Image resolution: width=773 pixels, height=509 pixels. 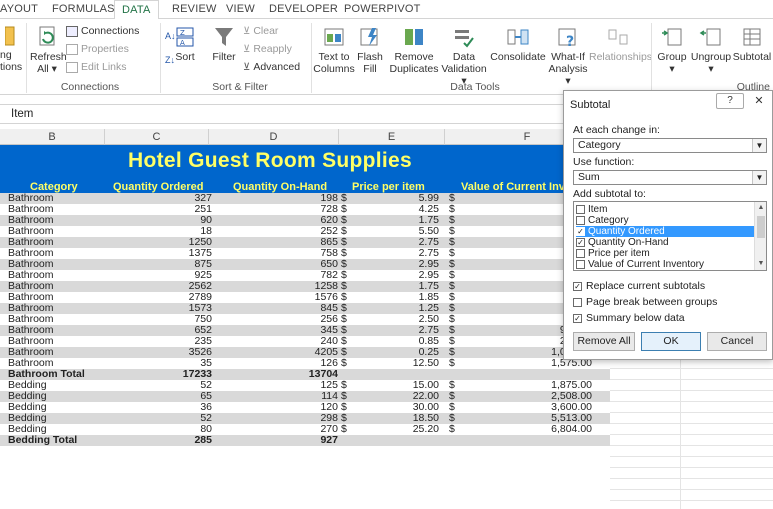 I want to click on edit-links-button: Edit Links, so click(x=96, y=67).